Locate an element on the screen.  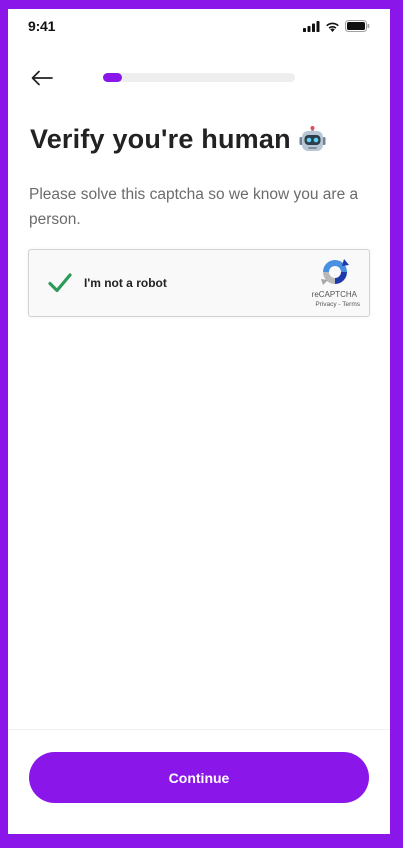
checkmark-icon is located at coordinates (60, 283).